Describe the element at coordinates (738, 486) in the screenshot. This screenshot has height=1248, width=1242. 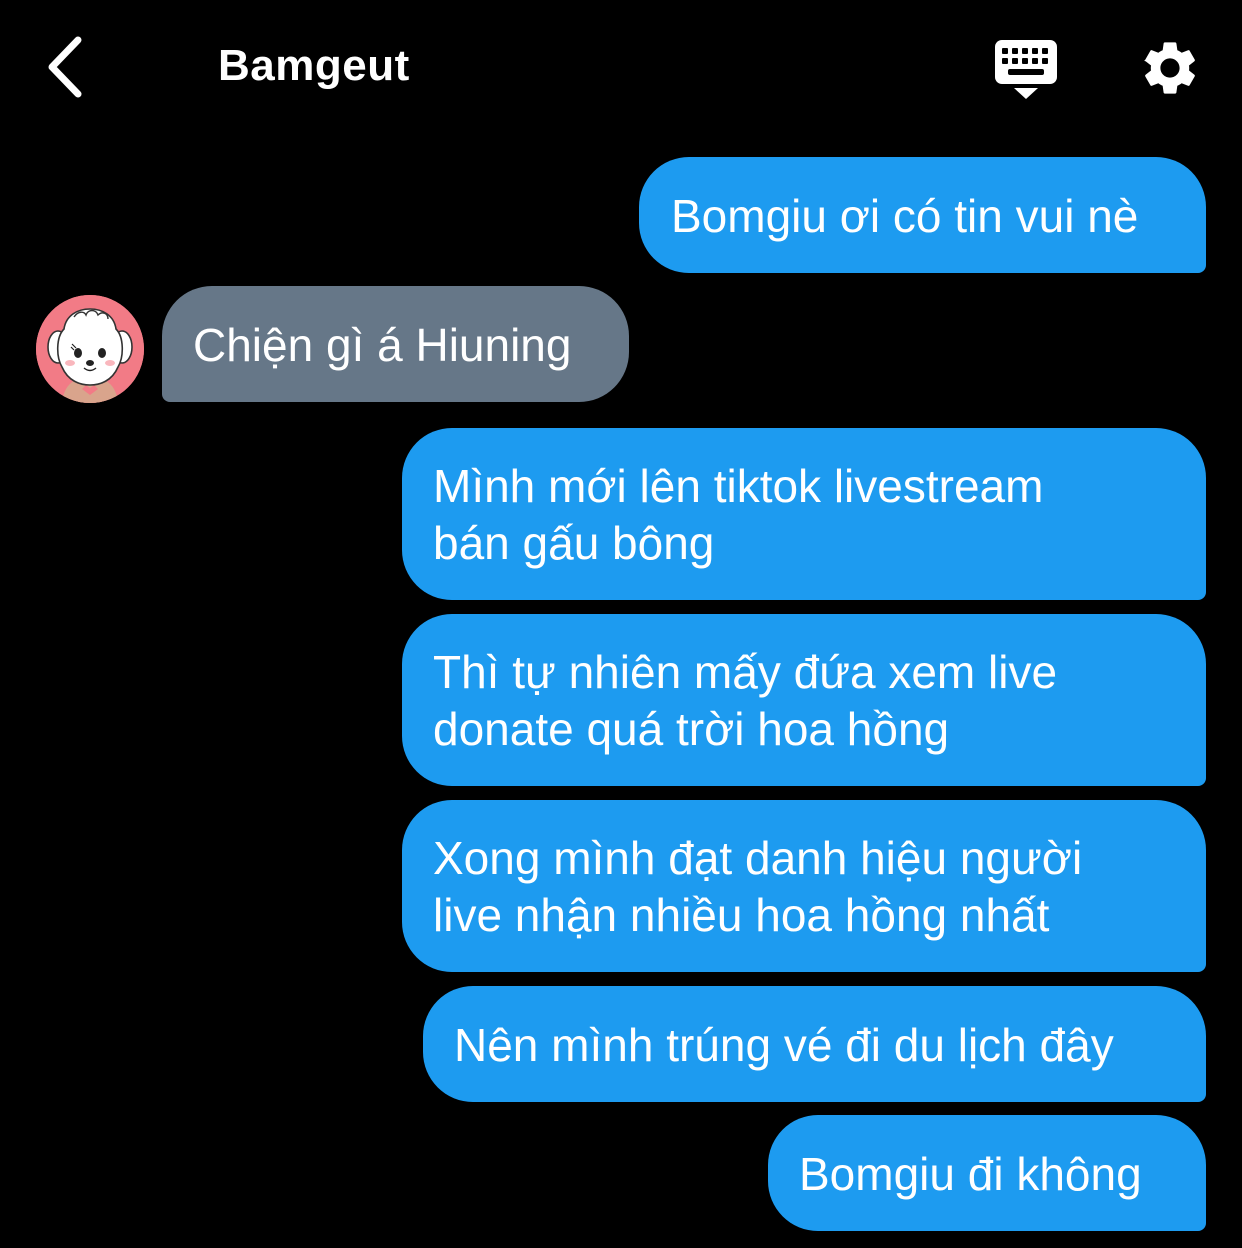
I see `message-text-line: Mình mới lên tiktok livestream` at that location.